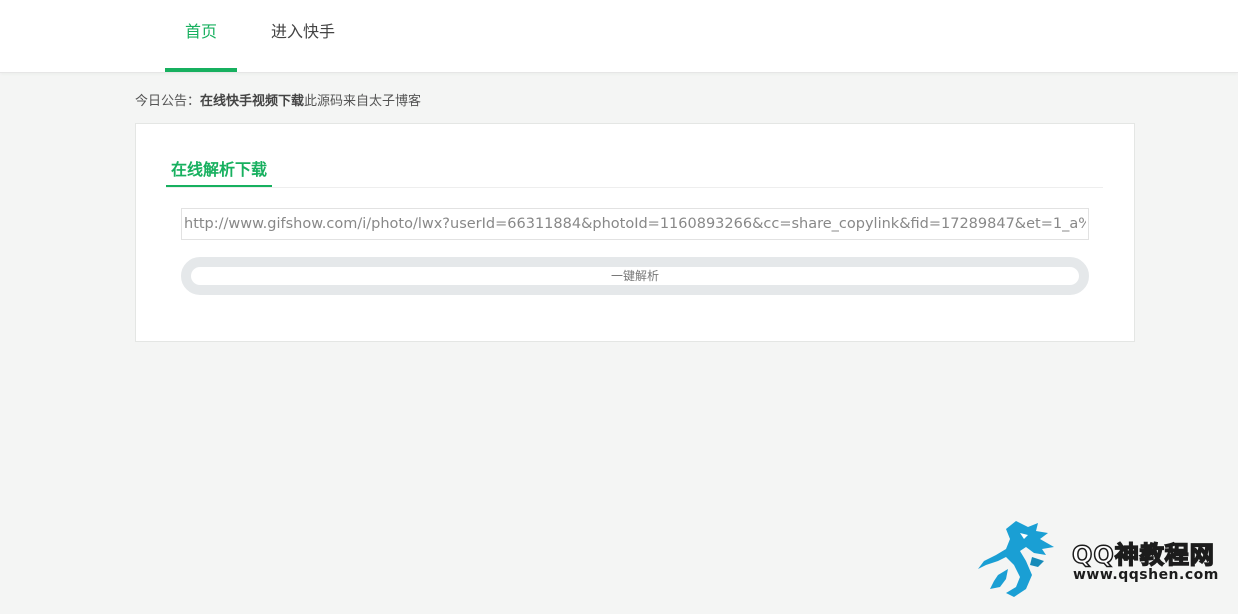 This screenshot has width=1238, height=614. Describe the element at coordinates (1016, 559) in the screenshot. I see `dragon-logo-icon` at that location.